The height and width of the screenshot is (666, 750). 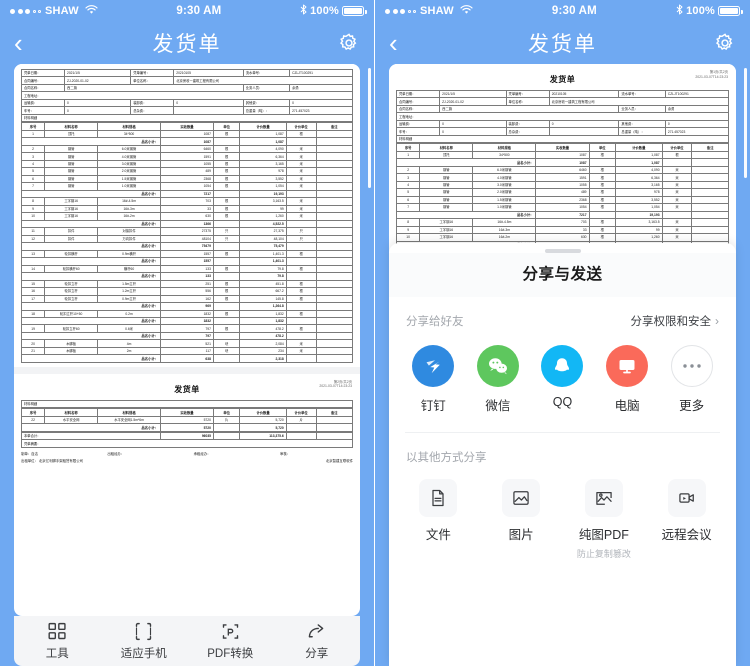 I want to click on ellipsis-icon, so click(x=691, y=366).